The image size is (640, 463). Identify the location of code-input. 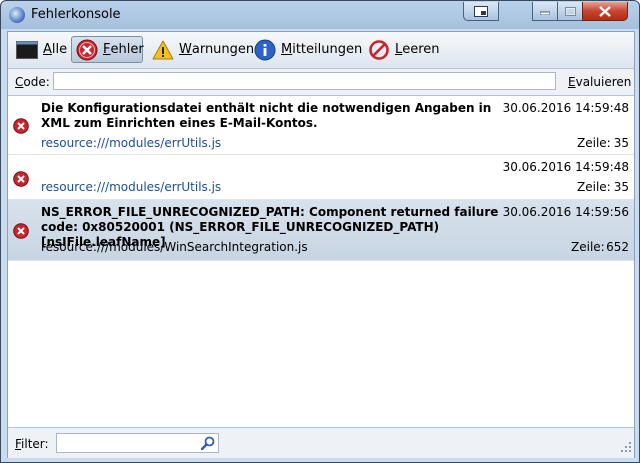
(304, 81).